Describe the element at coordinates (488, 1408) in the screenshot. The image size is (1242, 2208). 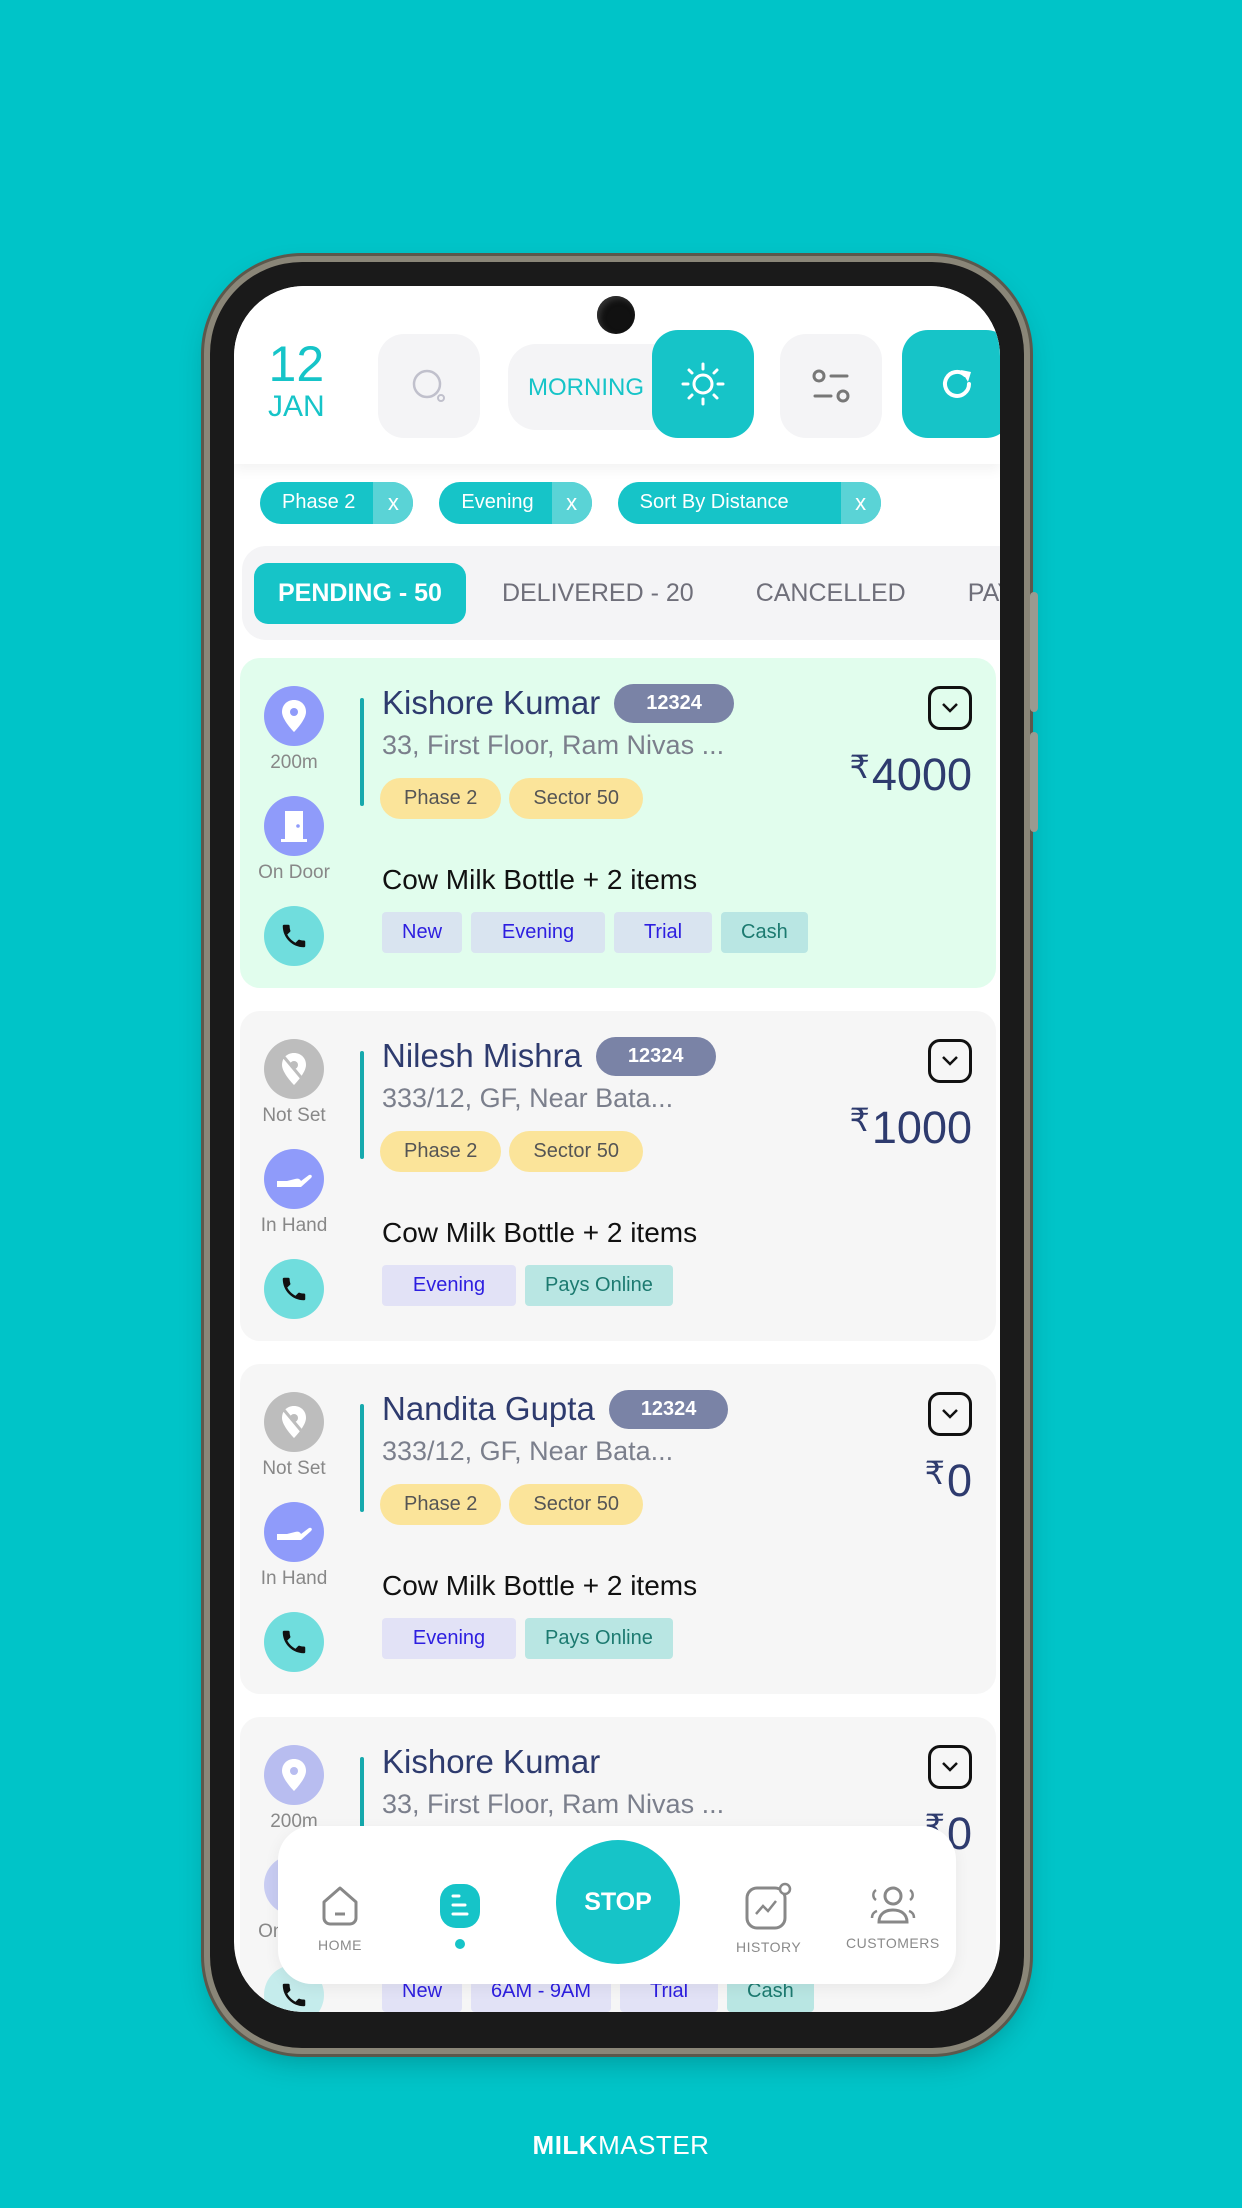
I see `customer-name-text: Nandita Gupta` at that location.